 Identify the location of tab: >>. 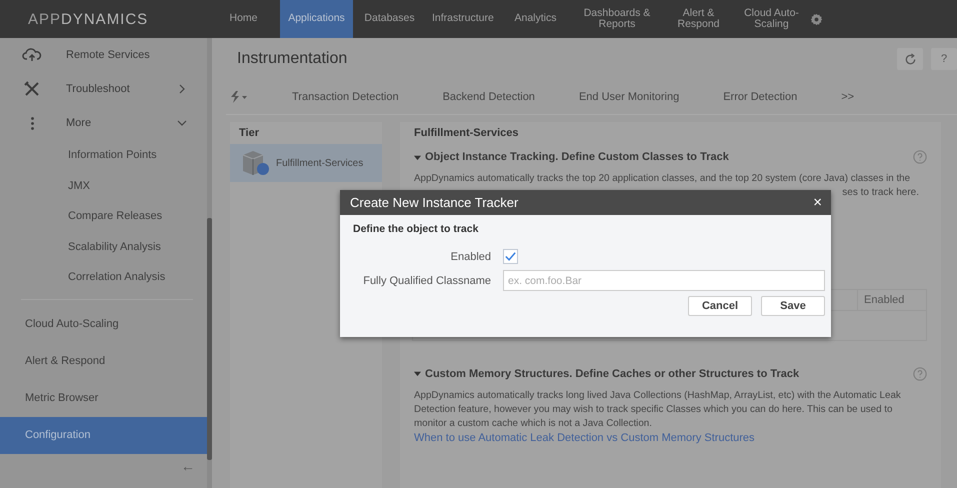
(847, 97).